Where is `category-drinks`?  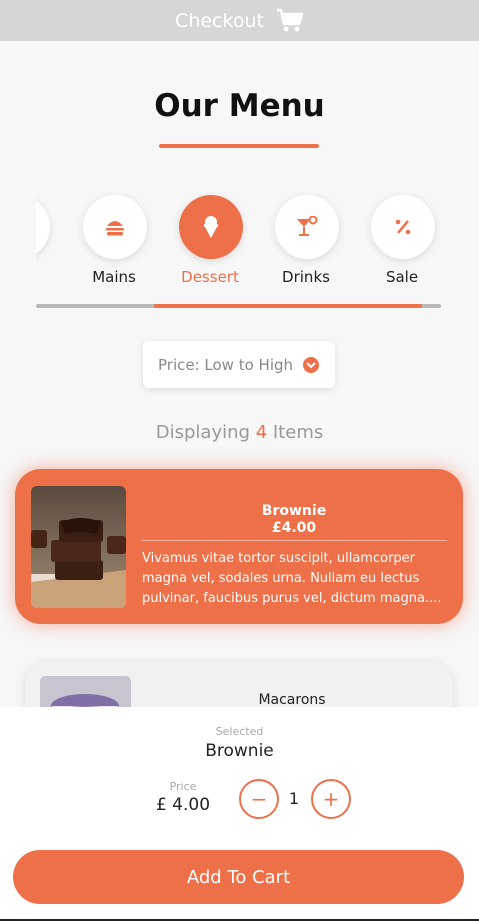 category-drinks is located at coordinates (307, 227).